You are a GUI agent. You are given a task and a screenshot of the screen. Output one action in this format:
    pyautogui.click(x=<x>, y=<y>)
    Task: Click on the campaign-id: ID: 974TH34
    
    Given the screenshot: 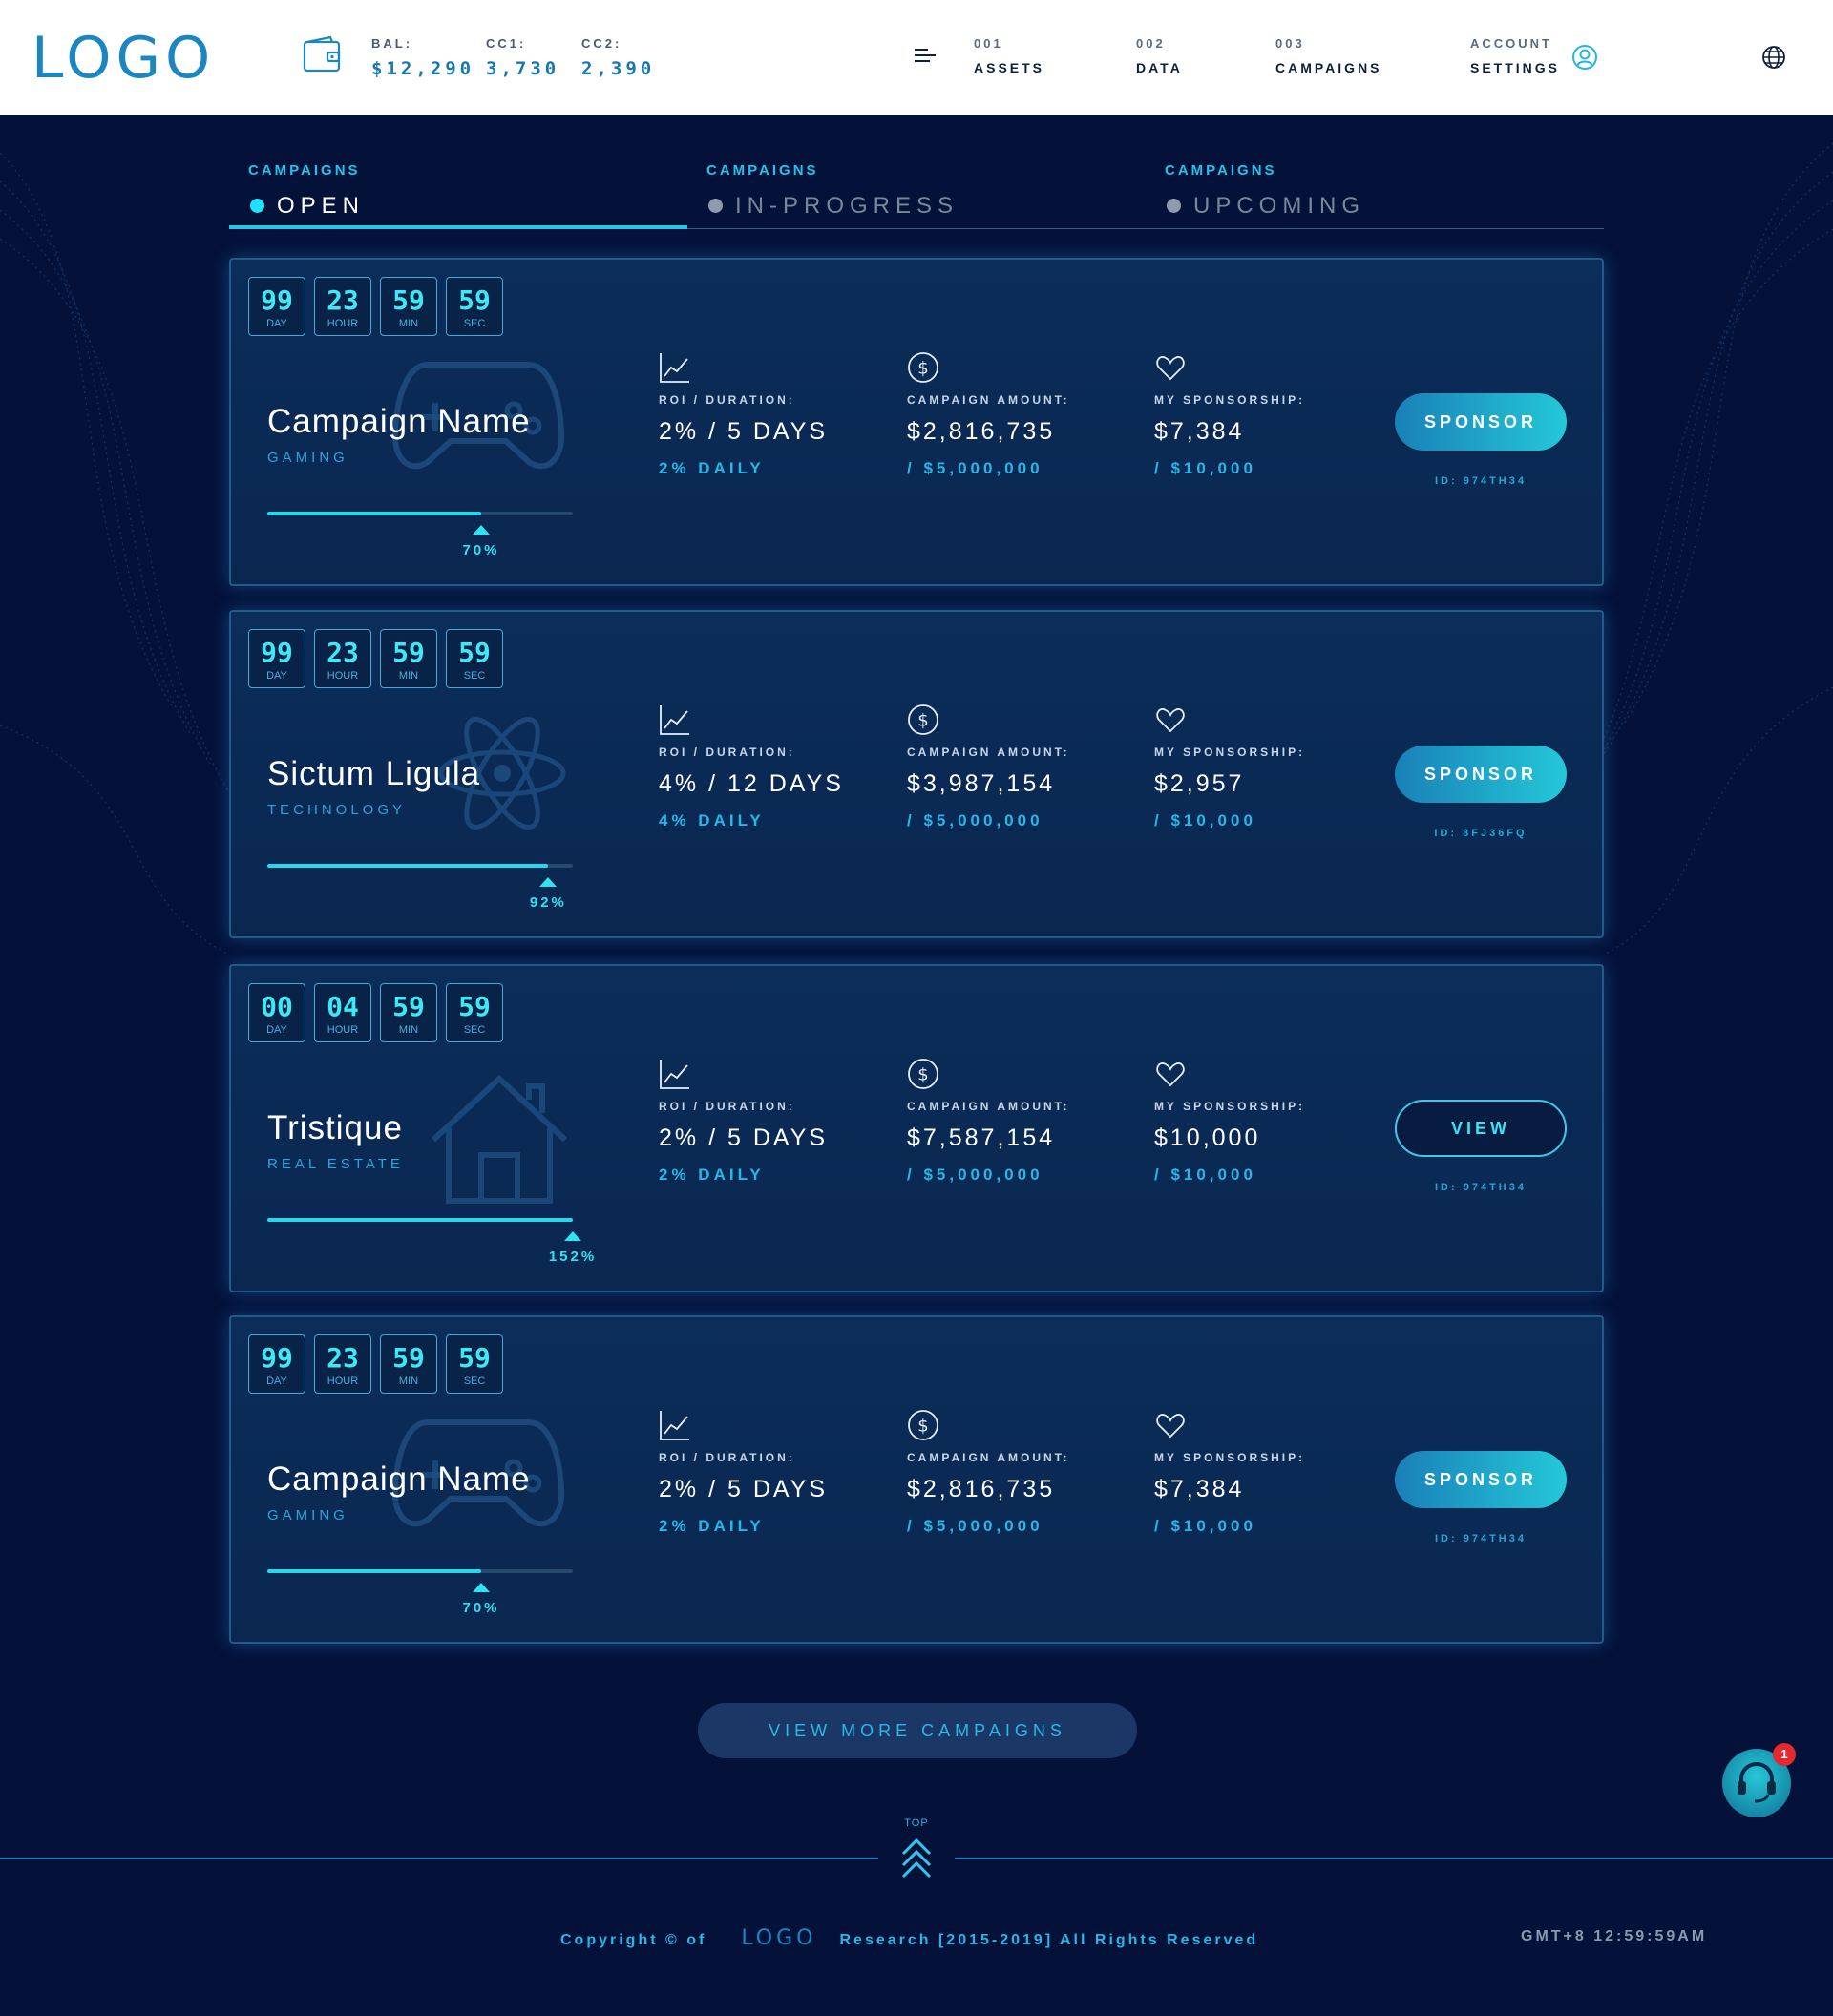 What is the action you would take?
    pyautogui.click(x=1481, y=1539)
    